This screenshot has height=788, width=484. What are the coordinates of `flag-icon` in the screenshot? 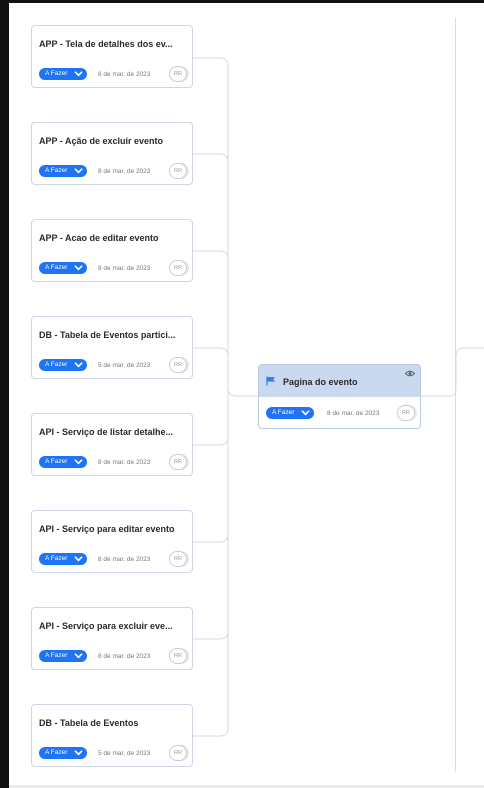 It's located at (270, 381).